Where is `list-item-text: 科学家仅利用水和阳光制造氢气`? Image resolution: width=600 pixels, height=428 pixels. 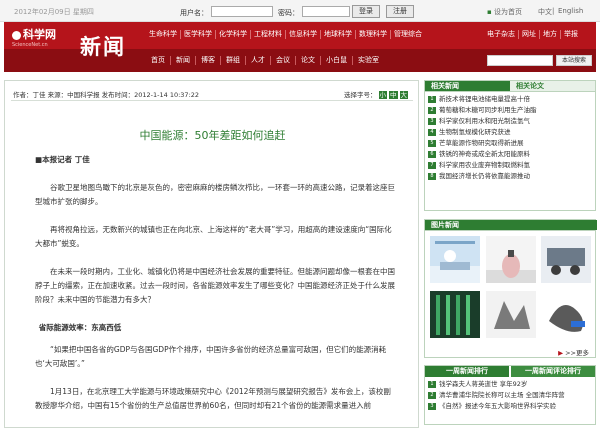
list-item-text: 科学家仅利用水和阳光制造氢气 is located at coordinates (484, 121).